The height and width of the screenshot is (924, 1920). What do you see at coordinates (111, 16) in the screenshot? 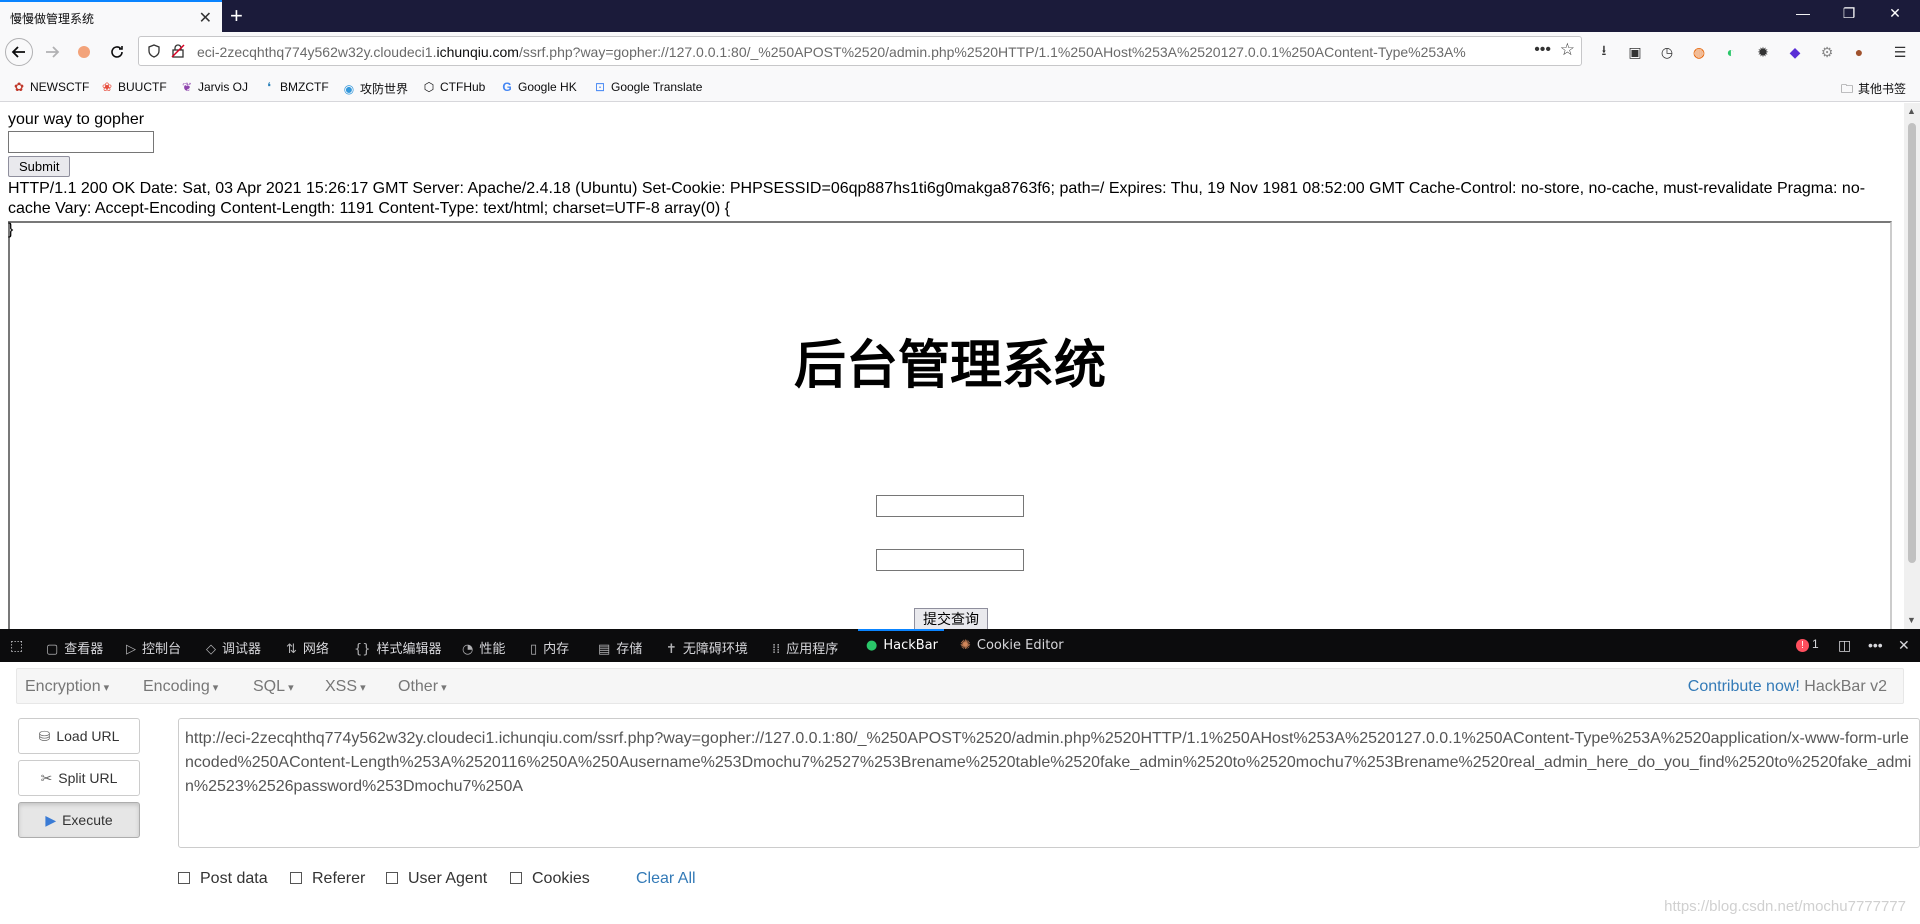
I see `tab-active: 慢慢做管理系统 ✕` at bounding box center [111, 16].